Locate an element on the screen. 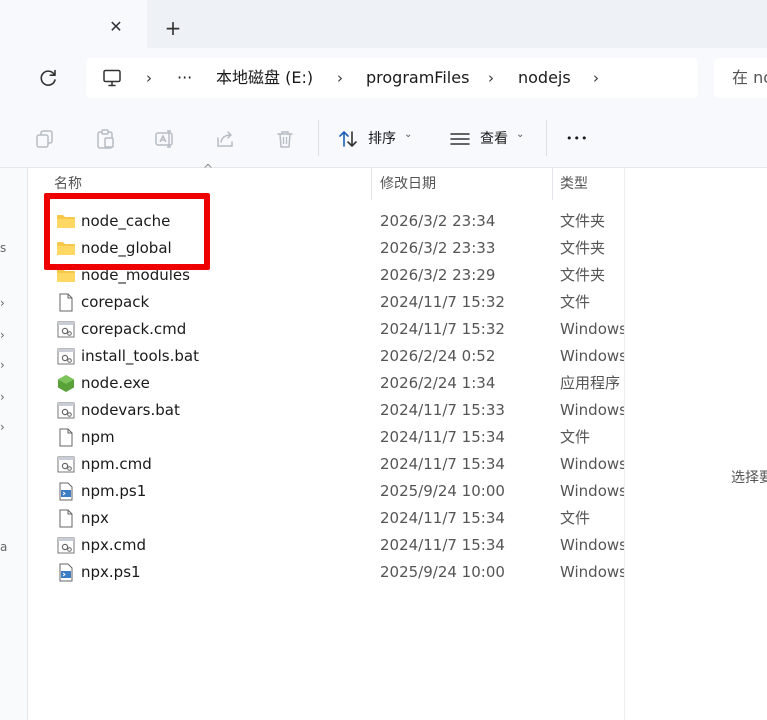 This screenshot has height=720, width=767. navigation-pane: s › › › › › a is located at coordinates (14, 444).